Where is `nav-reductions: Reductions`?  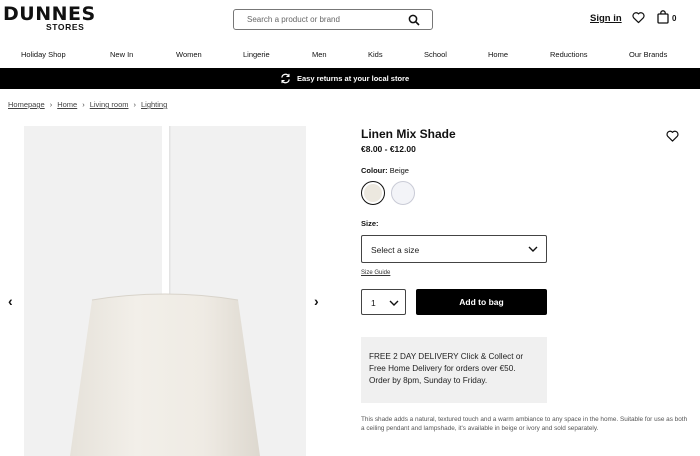
nav-reductions: Reductions is located at coordinates (569, 54).